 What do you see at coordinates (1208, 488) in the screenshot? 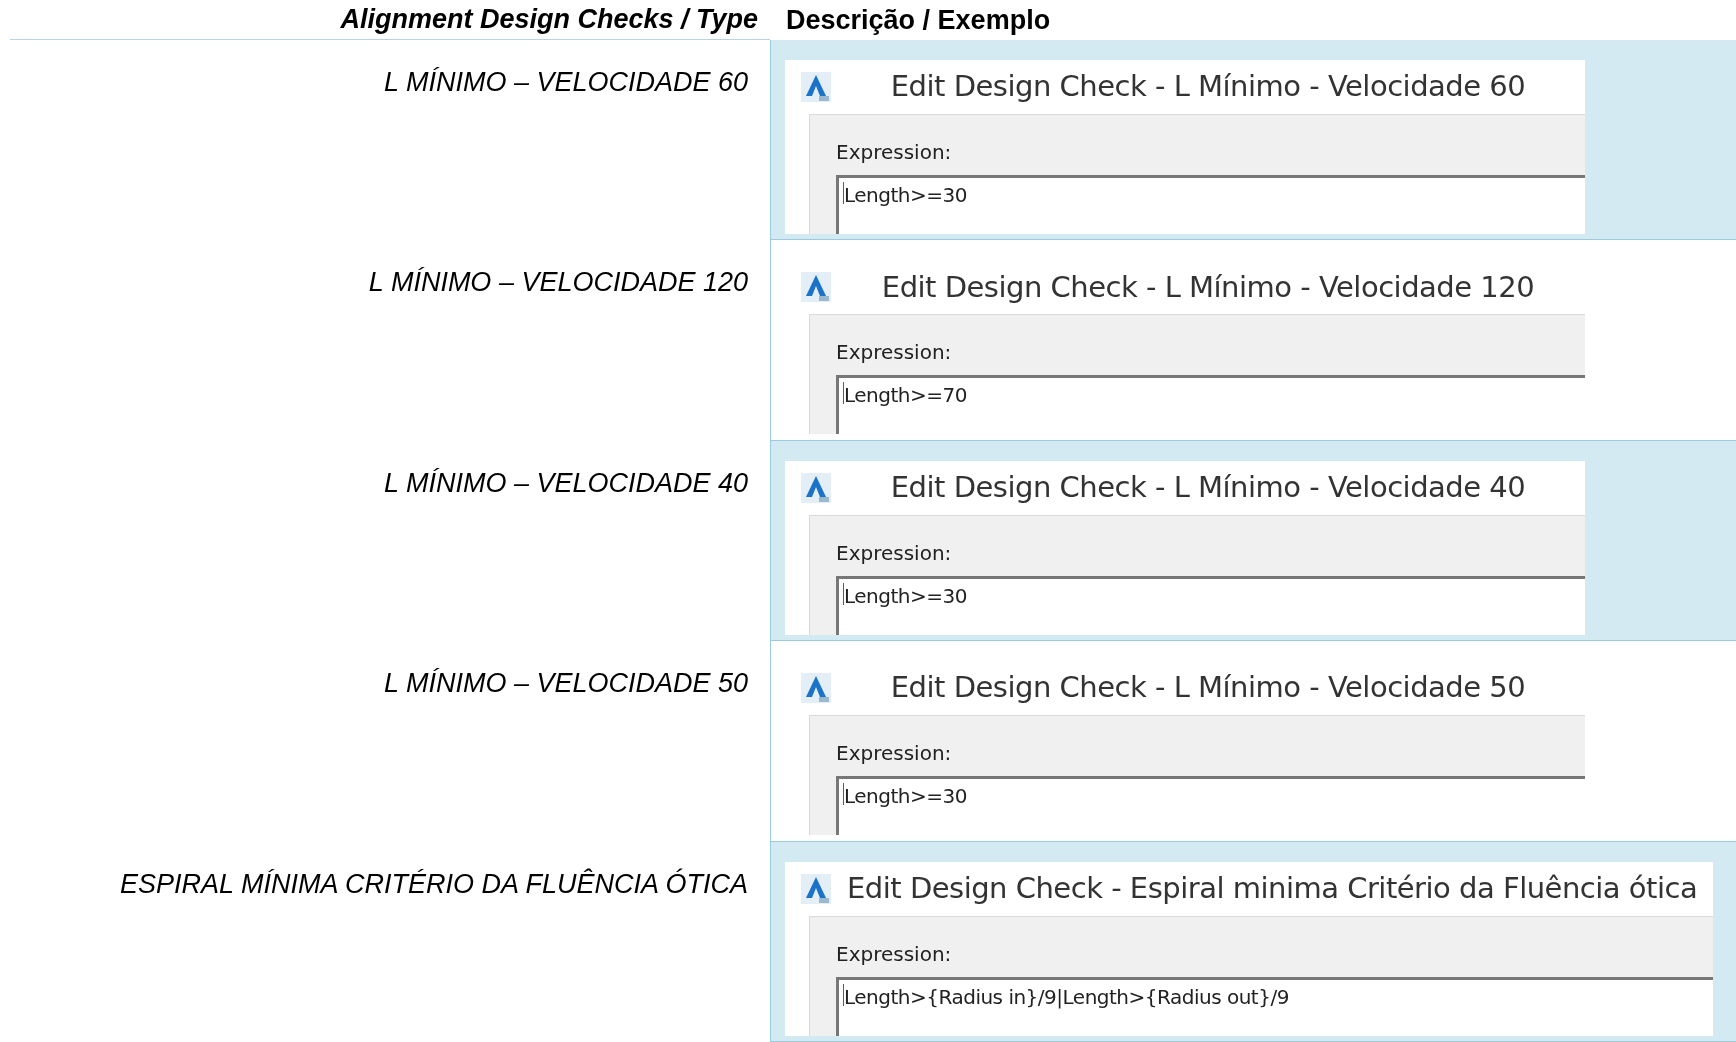
I see `dialog-title: Edit Design Check - L Mínimo - Velocidade 40` at bounding box center [1208, 488].